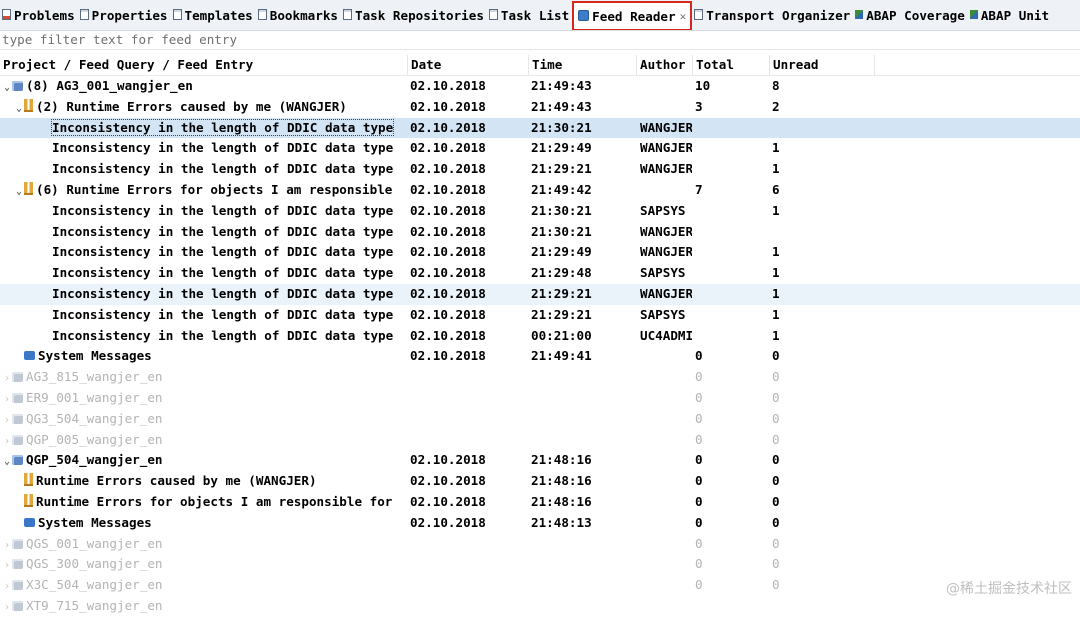 This screenshot has width=1080, height=617. What do you see at coordinates (540, 440) in the screenshot?
I see `tree-row: › QGP_005_wangjer_en 0 0` at bounding box center [540, 440].